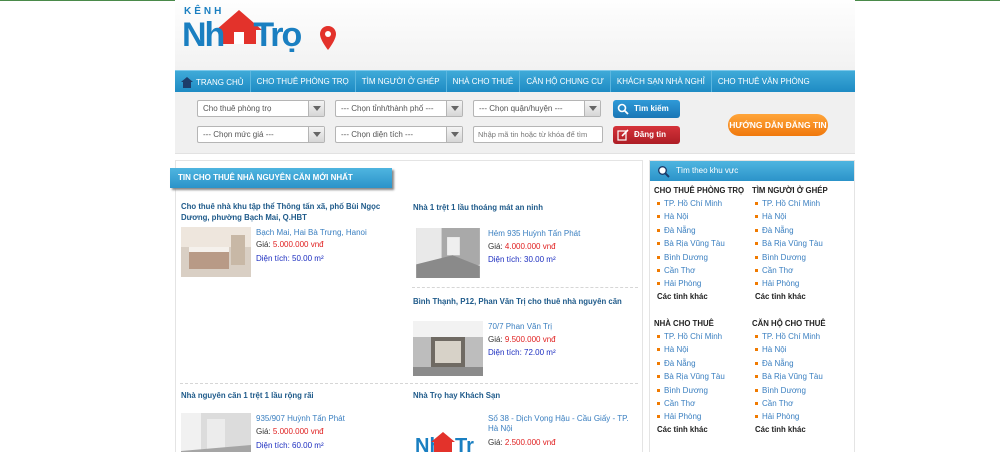 Image resolution: width=1000 pixels, height=452 pixels. What do you see at coordinates (520, 327) in the screenshot?
I see `listing-location: 70/7 Phan Văn Trị` at bounding box center [520, 327].